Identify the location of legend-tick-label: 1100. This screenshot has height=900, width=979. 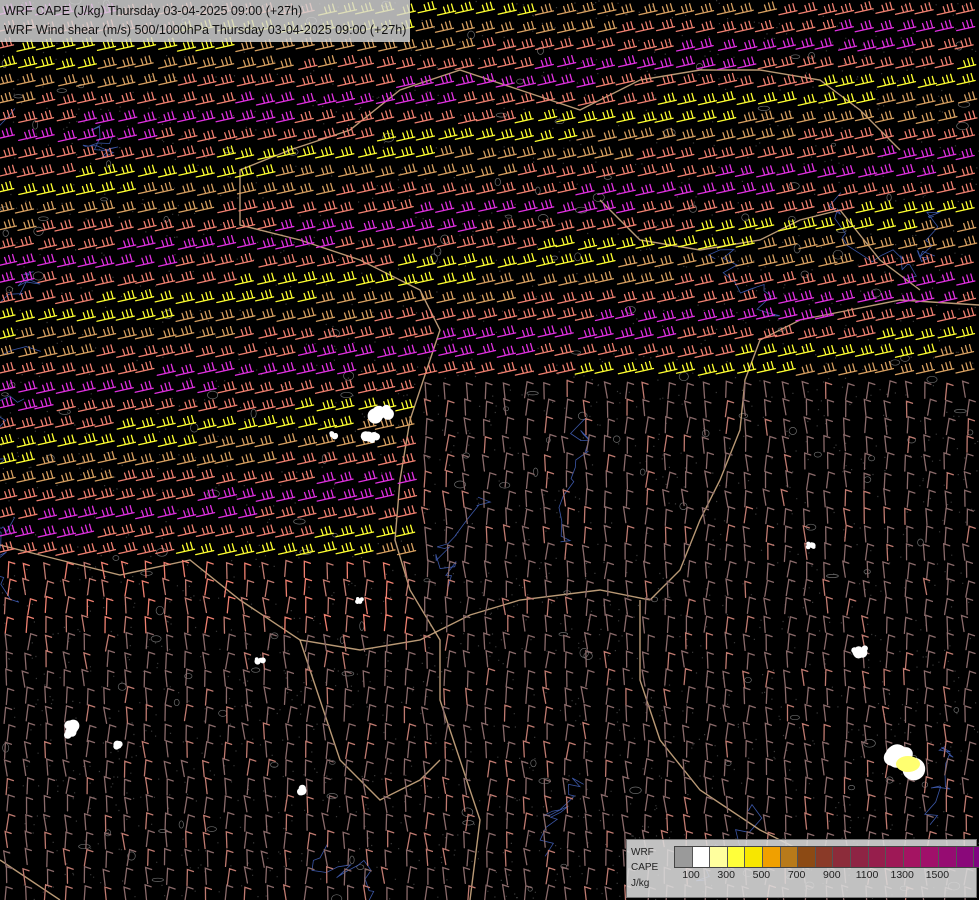
(867, 875).